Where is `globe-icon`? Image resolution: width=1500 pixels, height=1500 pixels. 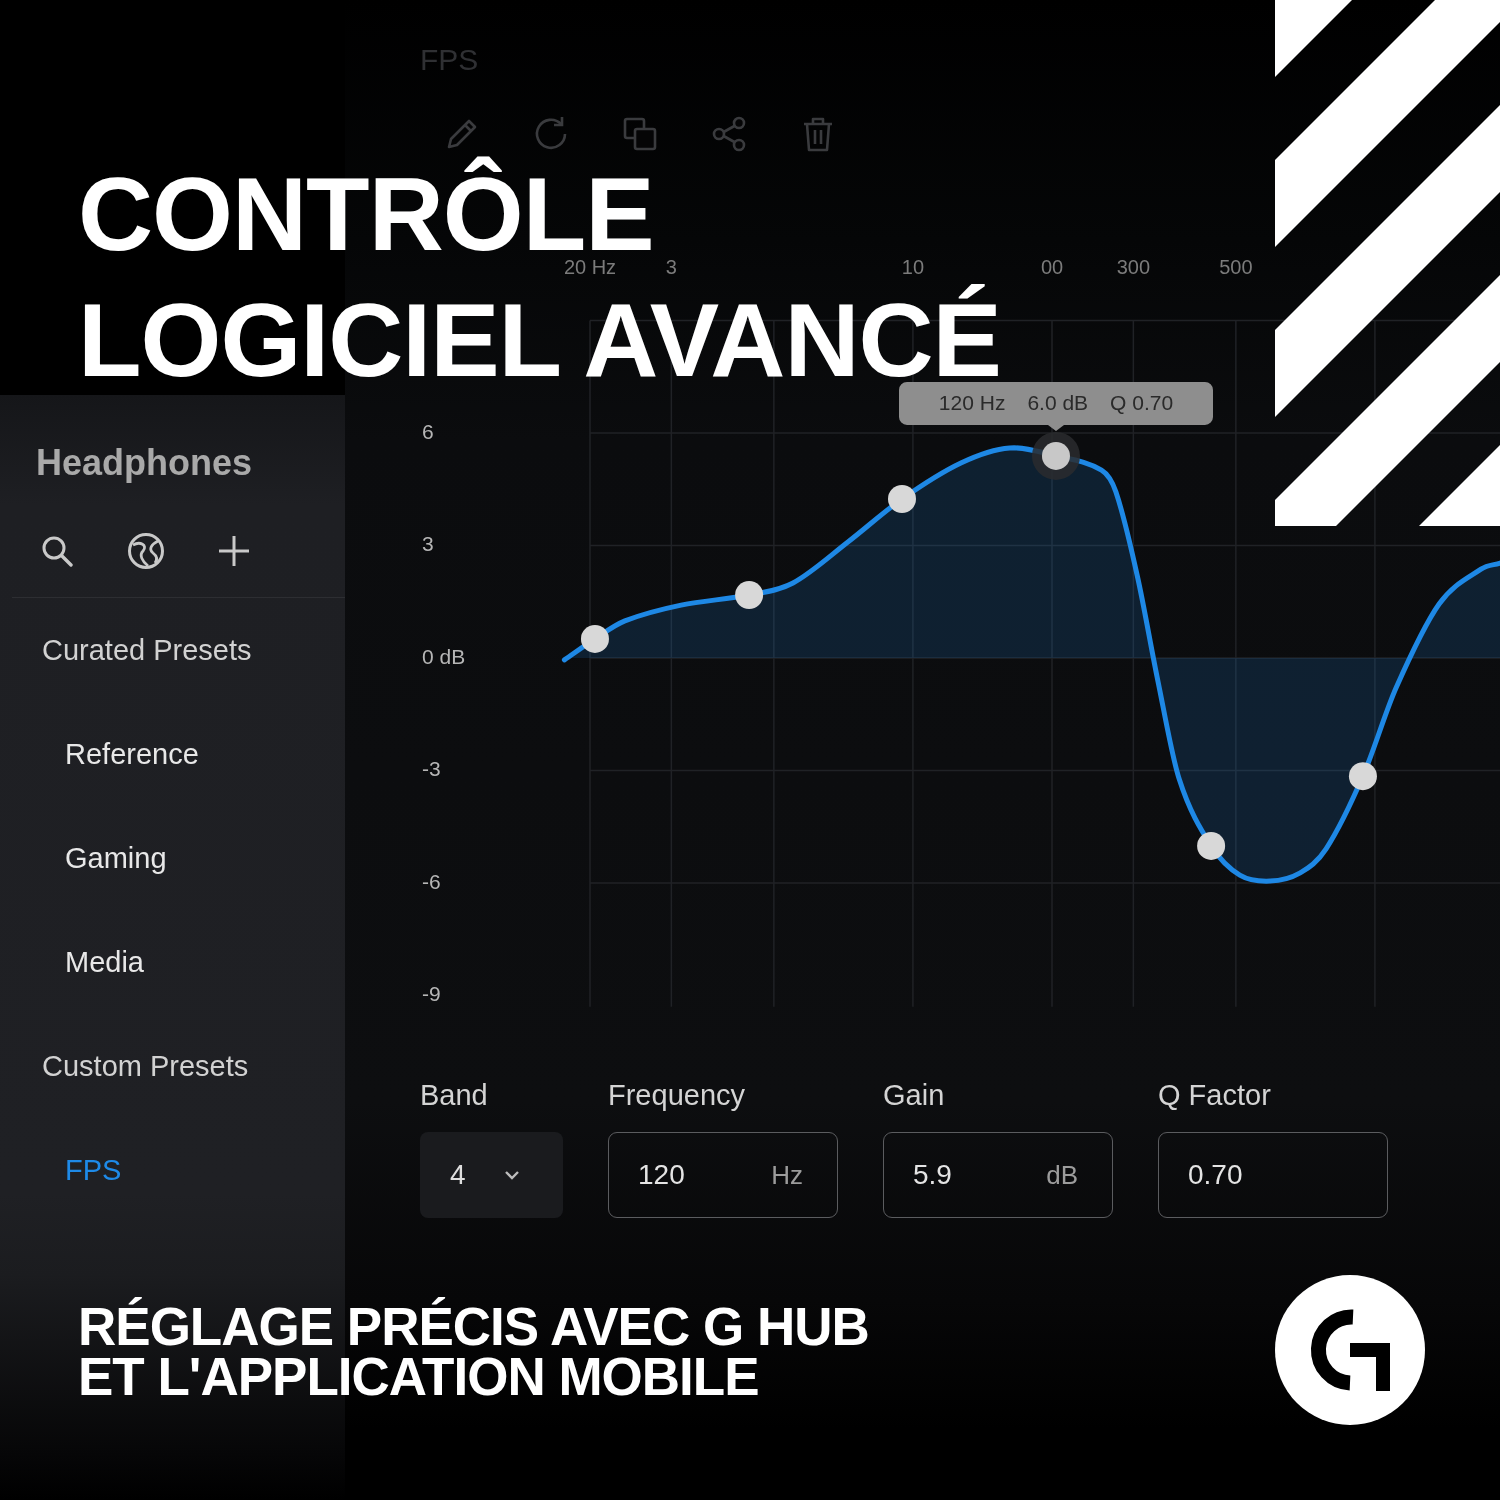
globe-icon is located at coordinates (146, 551).